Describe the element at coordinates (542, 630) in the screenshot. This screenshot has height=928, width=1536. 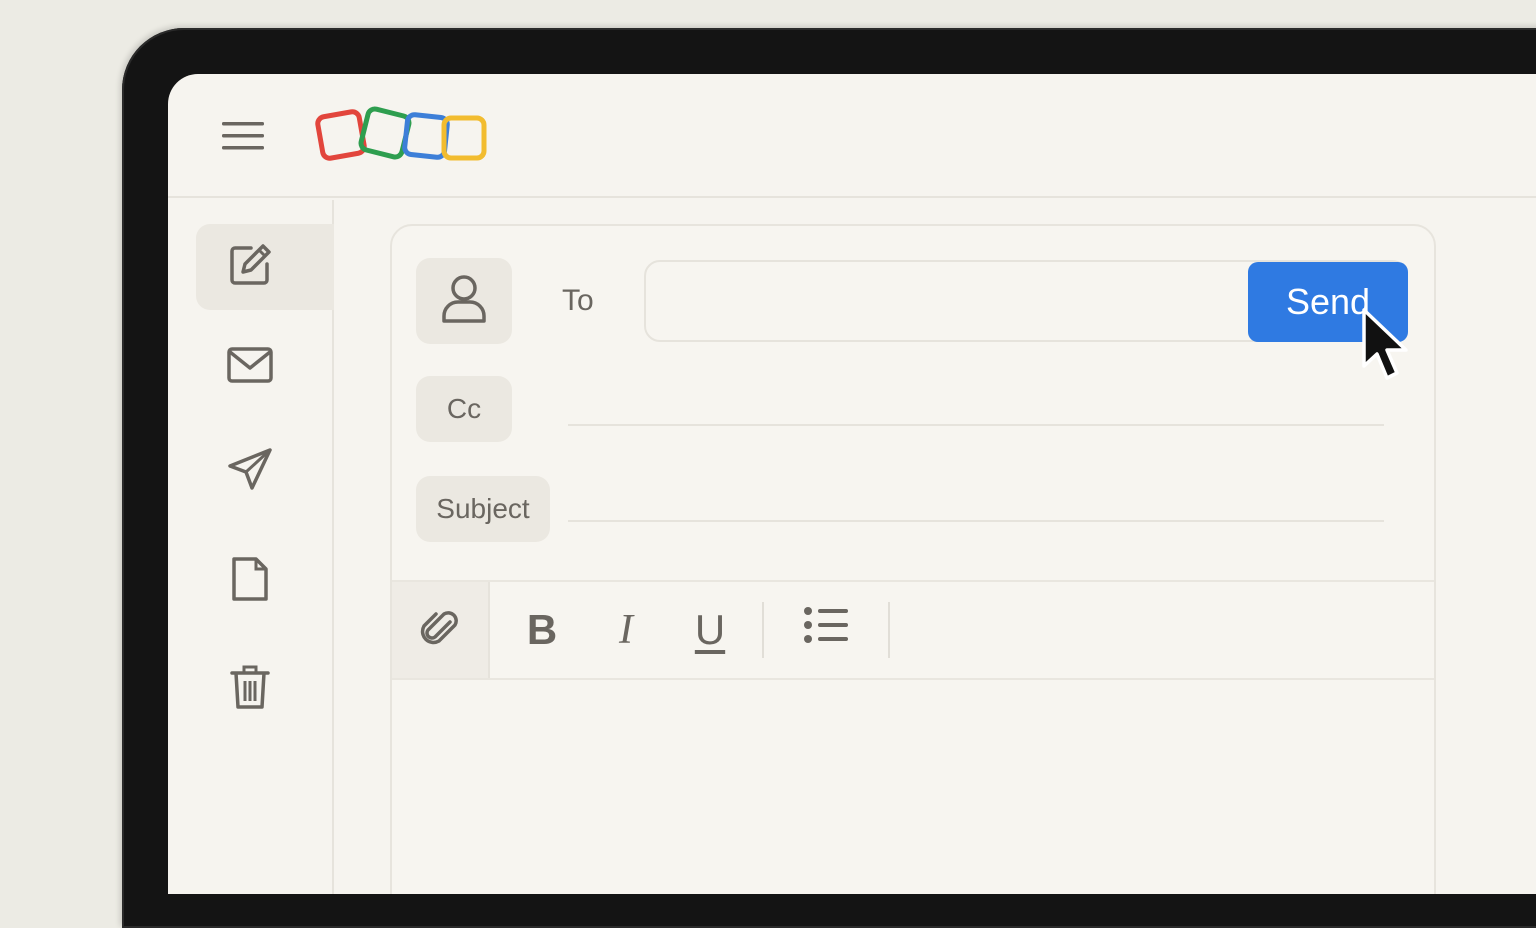
I see `bold-button: B` at that location.